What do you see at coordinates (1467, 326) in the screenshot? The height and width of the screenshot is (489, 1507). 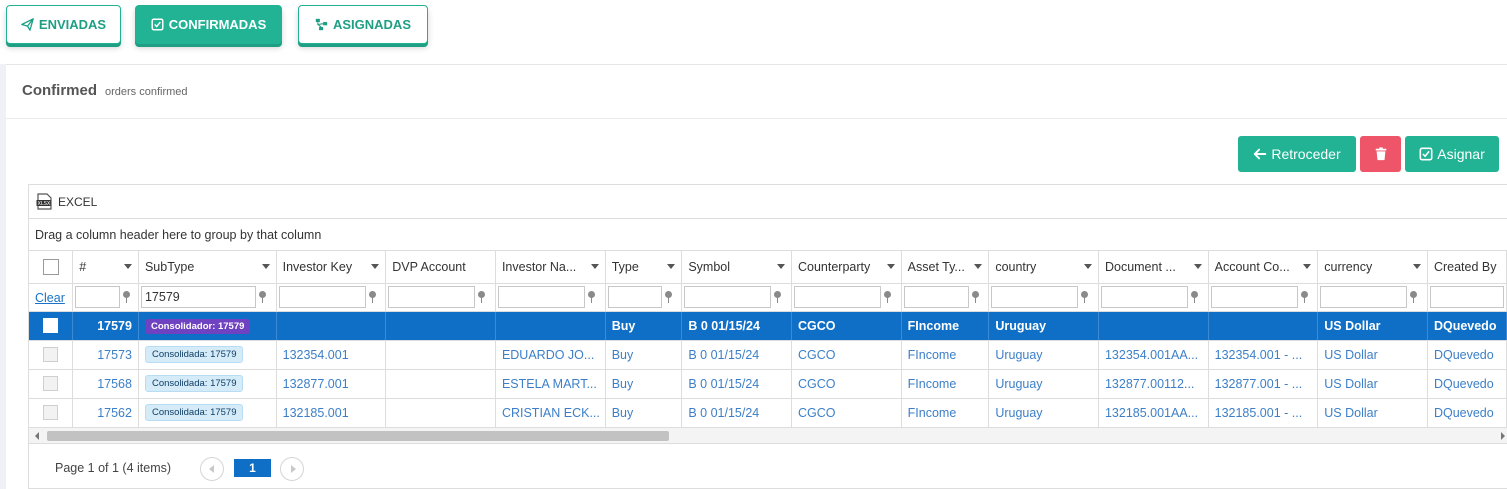 I see `created-by: DQuevedo` at bounding box center [1467, 326].